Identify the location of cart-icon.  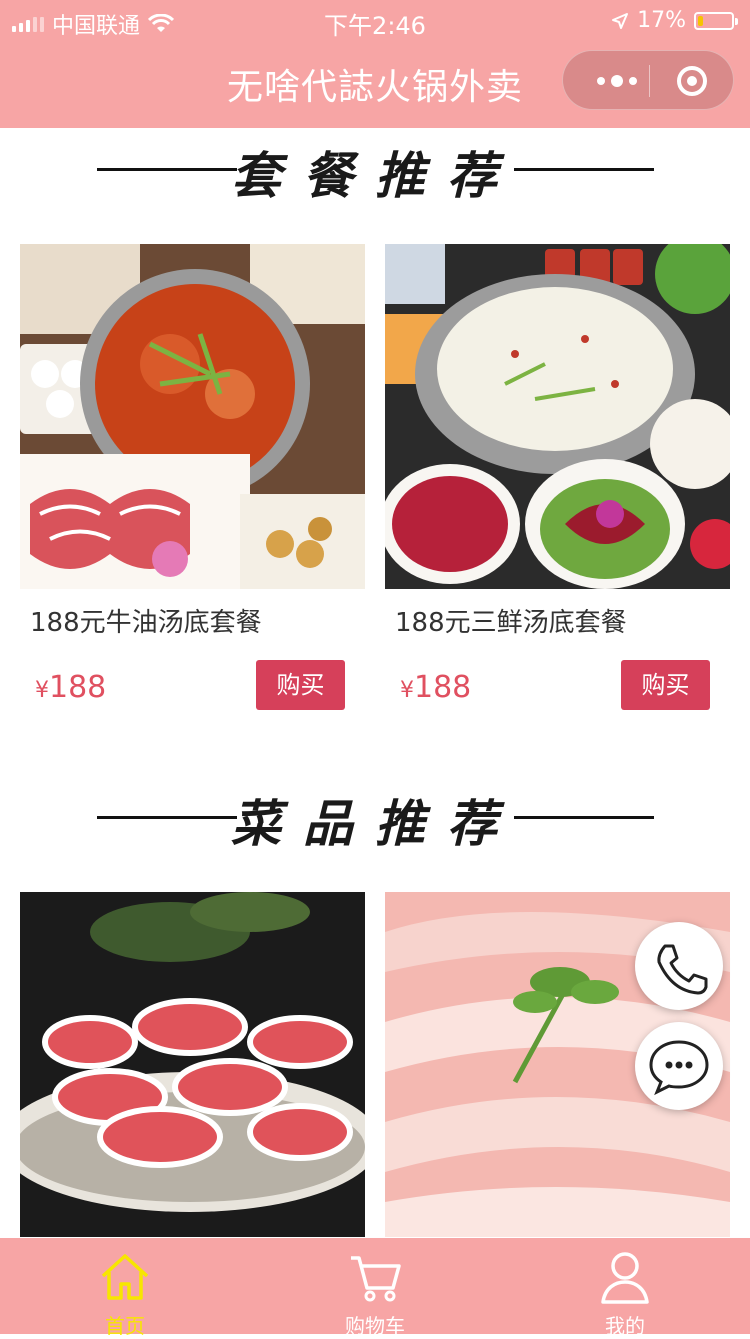
(376, 1279).